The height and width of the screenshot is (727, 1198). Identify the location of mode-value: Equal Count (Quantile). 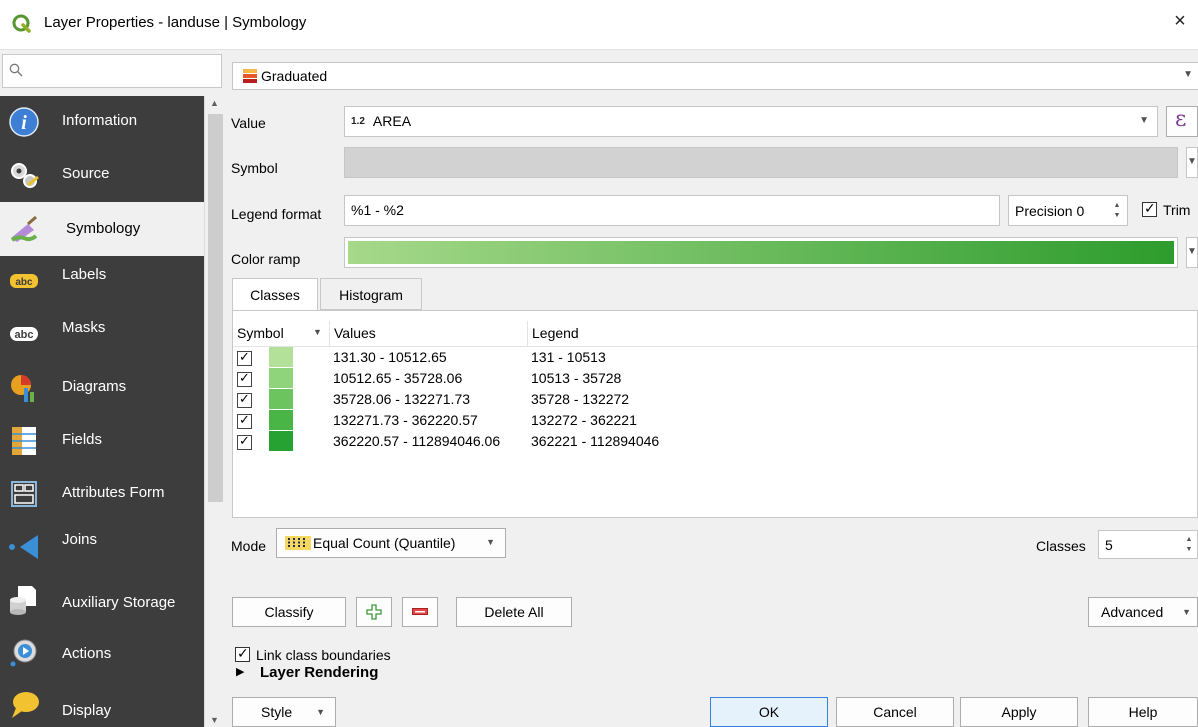
(384, 543).